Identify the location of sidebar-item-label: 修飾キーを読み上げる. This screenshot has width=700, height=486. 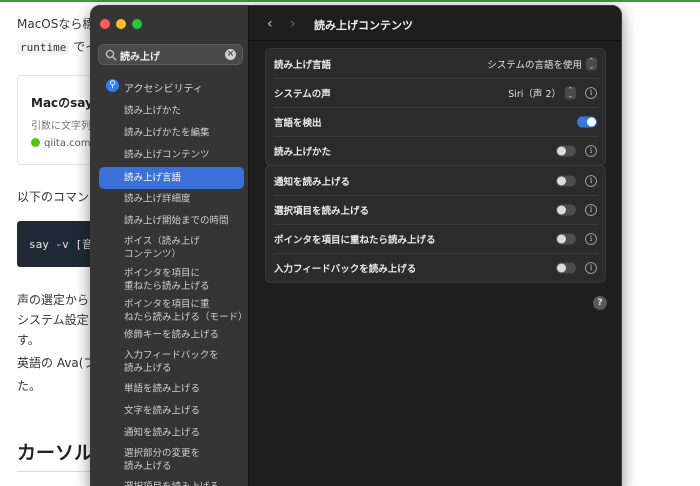
(172, 335).